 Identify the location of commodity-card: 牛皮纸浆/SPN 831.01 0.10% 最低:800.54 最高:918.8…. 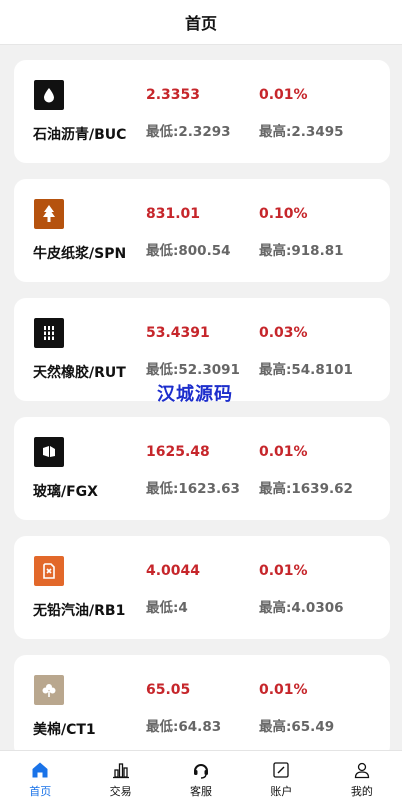
(202, 230).